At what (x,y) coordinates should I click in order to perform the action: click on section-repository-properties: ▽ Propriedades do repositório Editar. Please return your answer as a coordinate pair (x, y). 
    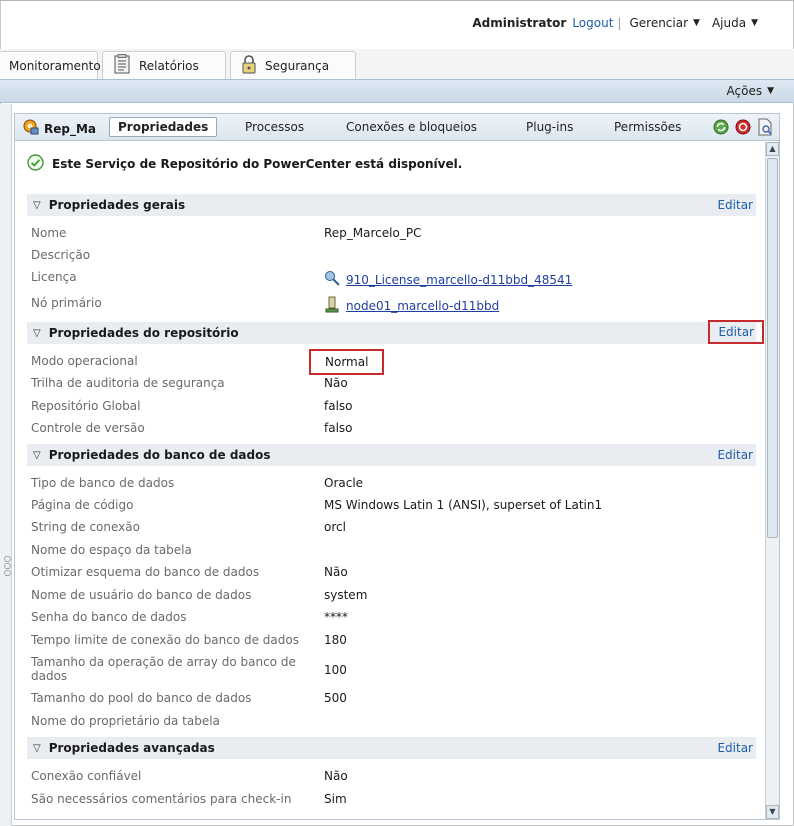
    Looking at the image, I should click on (395, 332).